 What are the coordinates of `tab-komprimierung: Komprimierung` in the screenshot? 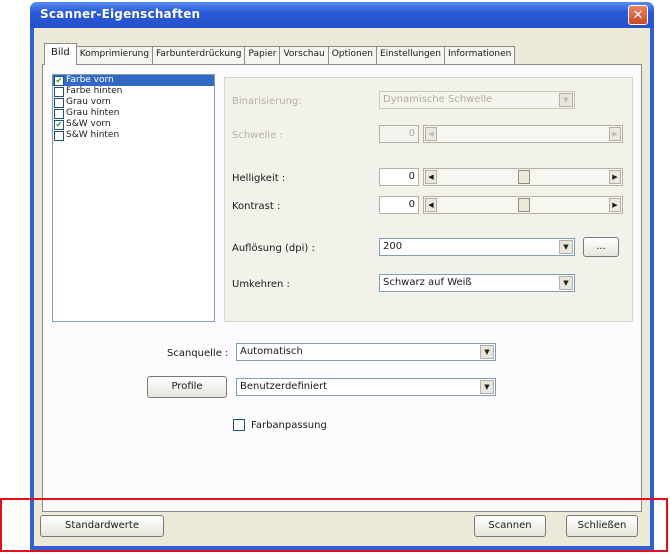 It's located at (114, 55).